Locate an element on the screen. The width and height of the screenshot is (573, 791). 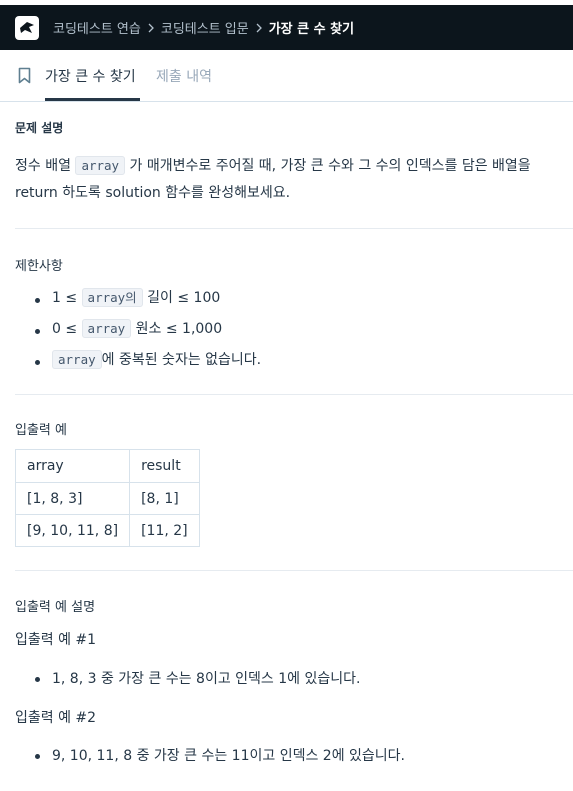
table-row: [9, 10, 11, 8] [11, 2] is located at coordinates (107, 530).